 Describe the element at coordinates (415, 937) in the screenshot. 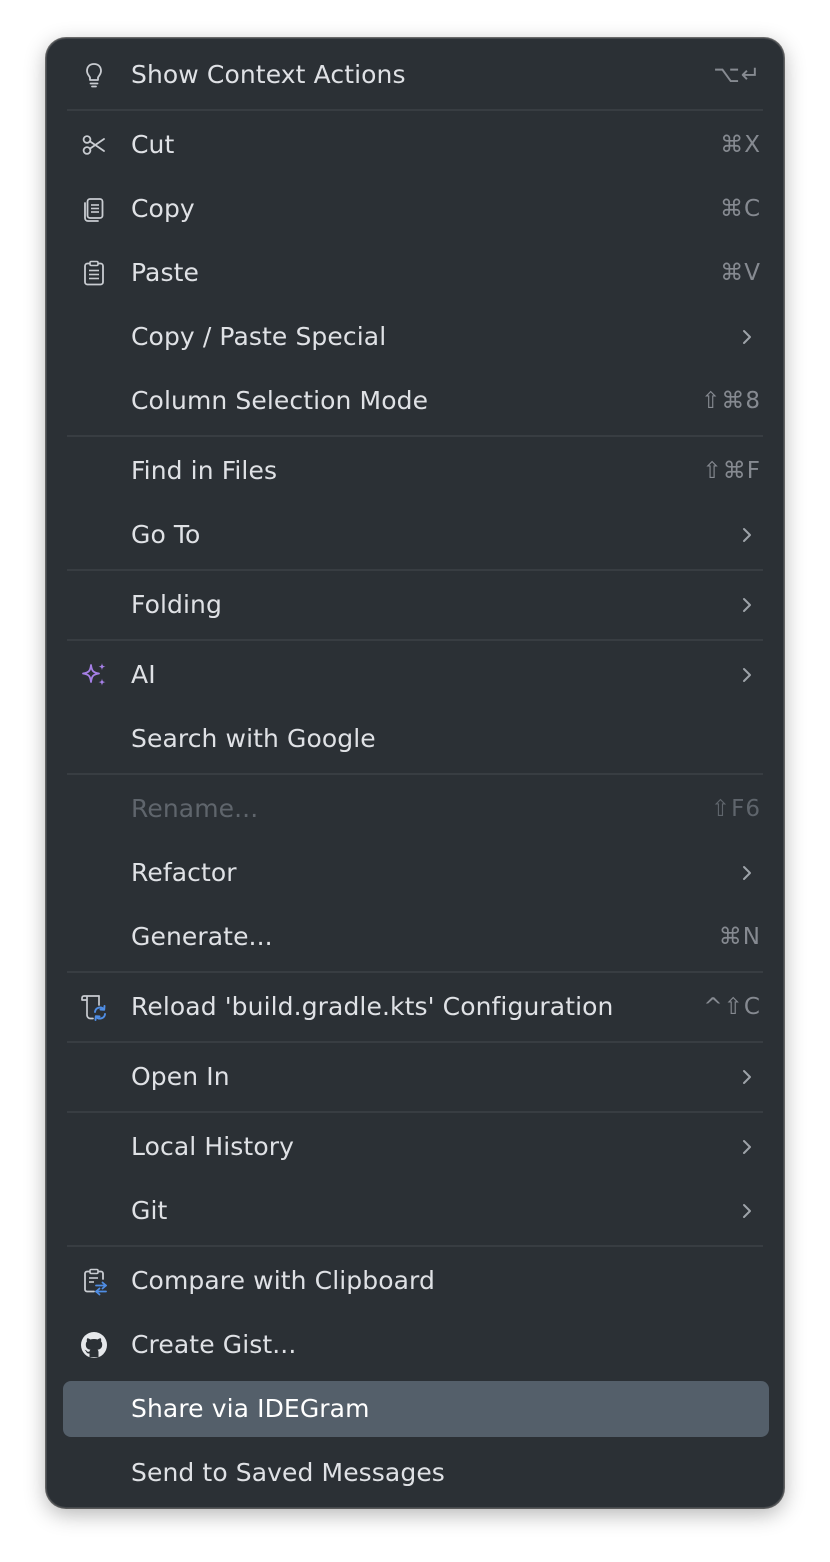

I see `menu-item-generate: Generate... ⌘N` at that location.